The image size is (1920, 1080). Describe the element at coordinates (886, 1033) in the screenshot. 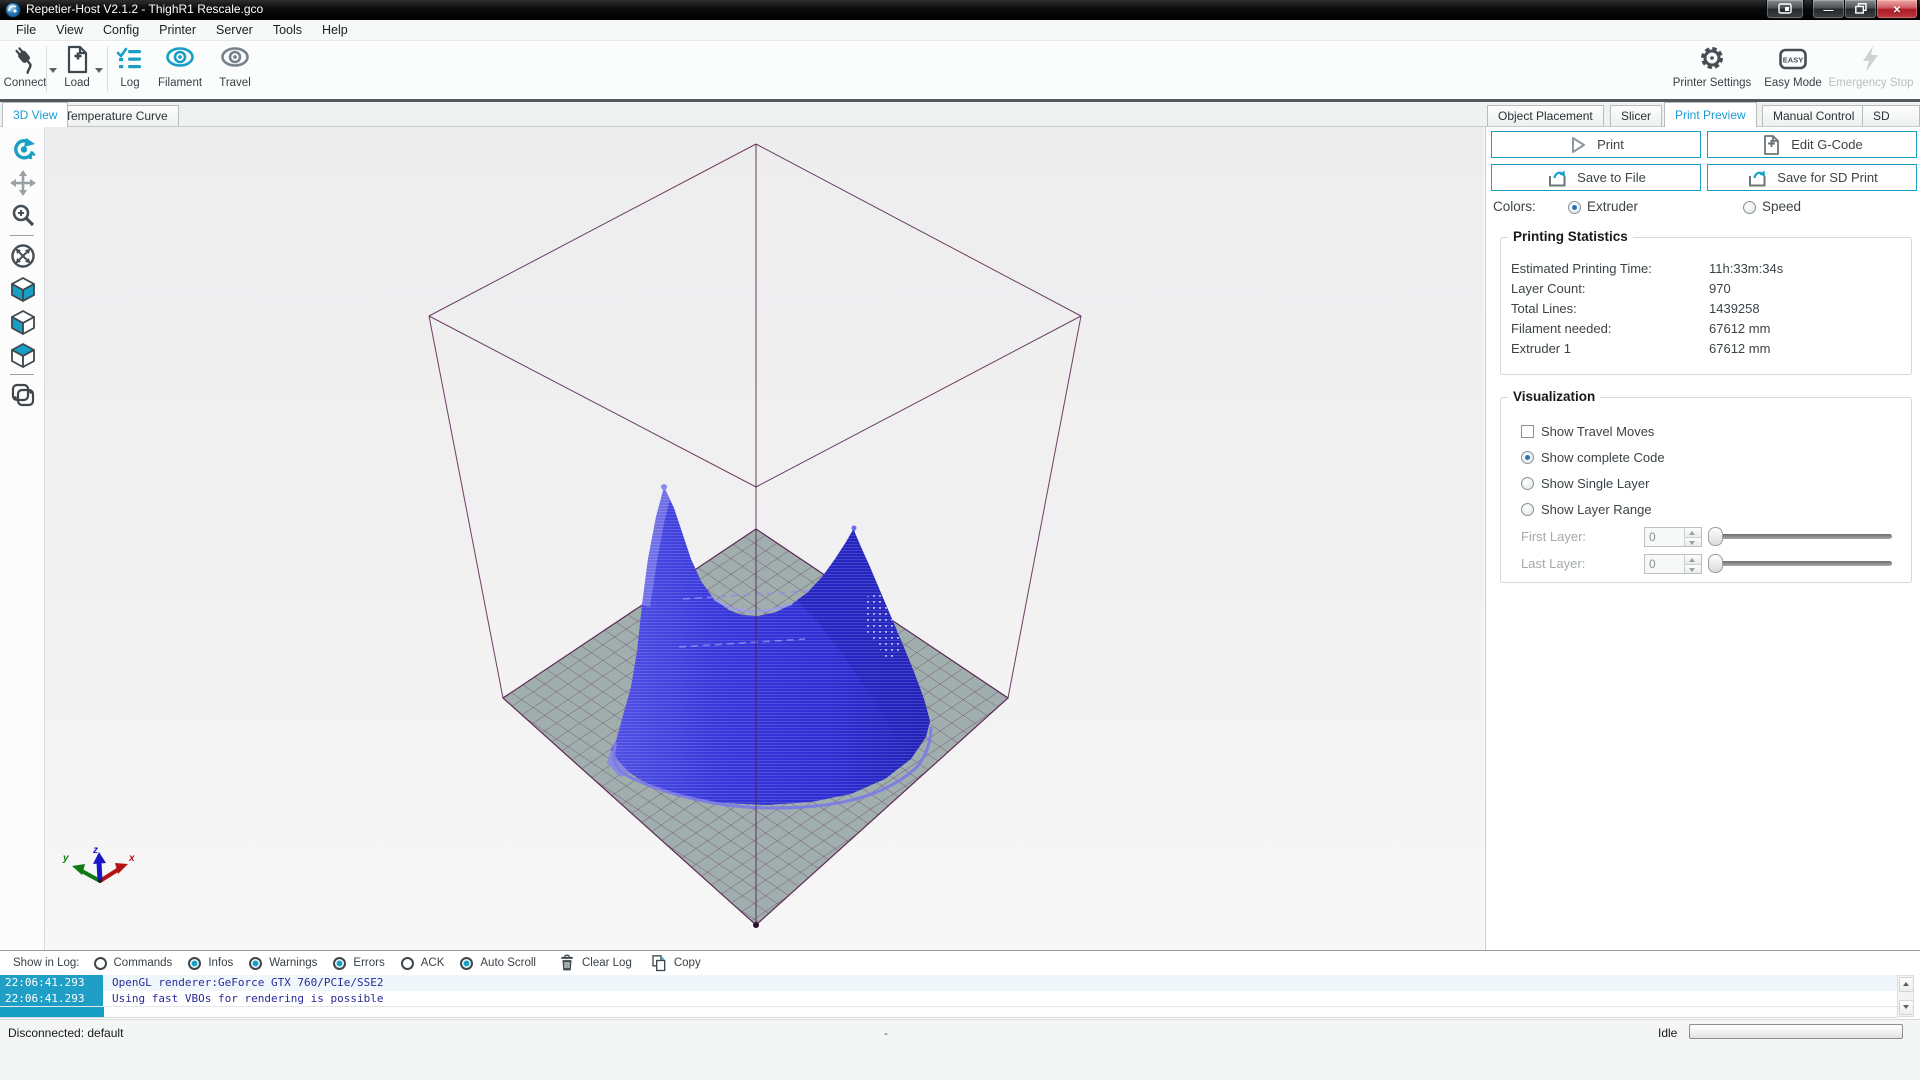

I see `status-center-text: -` at that location.